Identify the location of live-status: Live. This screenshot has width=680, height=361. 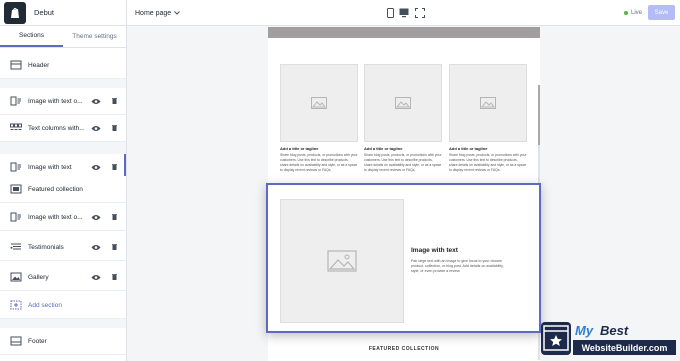
(633, 13).